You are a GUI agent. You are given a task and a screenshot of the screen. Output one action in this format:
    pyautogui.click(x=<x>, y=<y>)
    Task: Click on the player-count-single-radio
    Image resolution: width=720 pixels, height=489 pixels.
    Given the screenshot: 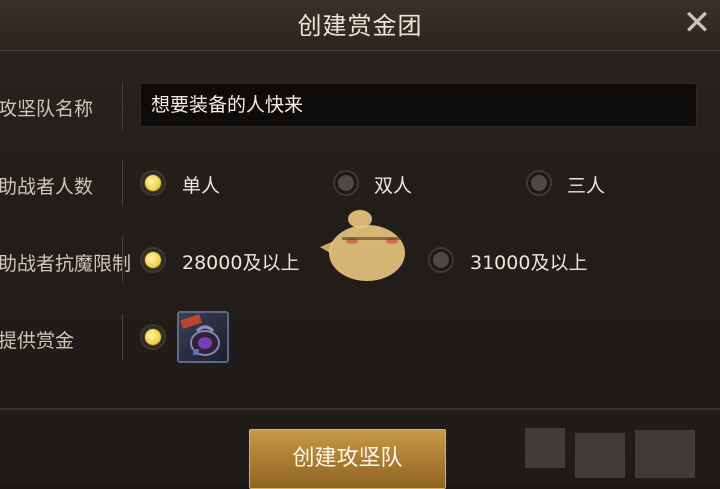 What is the action you would take?
    pyautogui.click(x=153, y=183)
    